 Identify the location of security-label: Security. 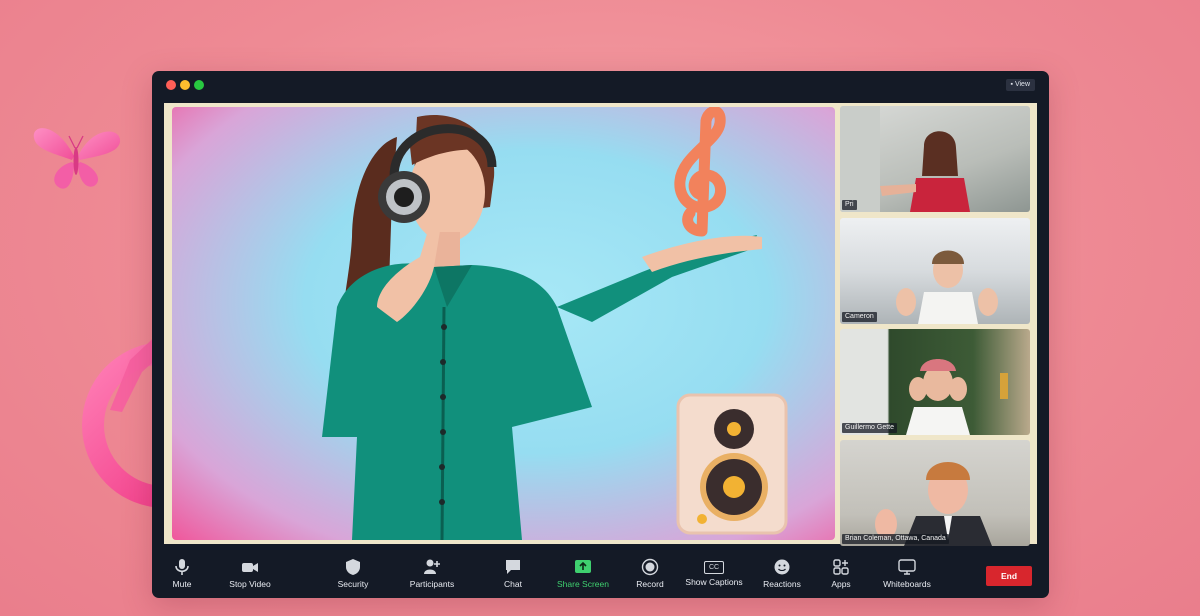
(353, 584).